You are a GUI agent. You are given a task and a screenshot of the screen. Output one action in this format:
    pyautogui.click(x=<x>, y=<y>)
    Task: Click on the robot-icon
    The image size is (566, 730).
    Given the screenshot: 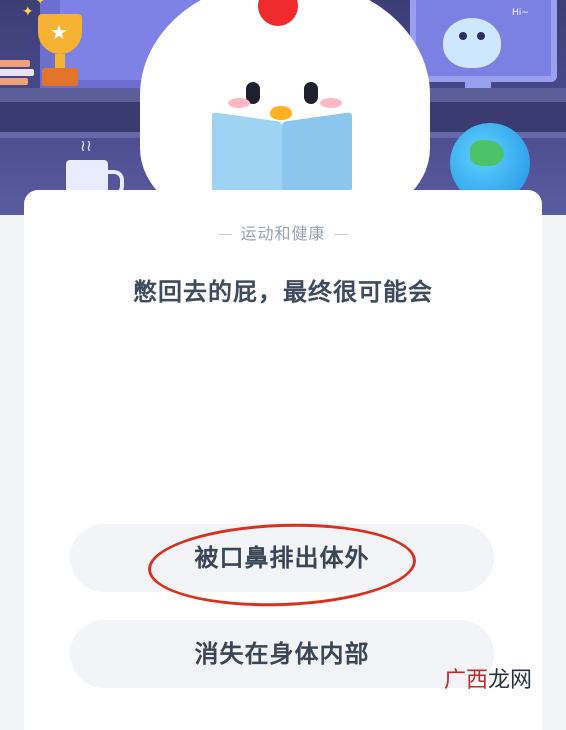 What is the action you would take?
    pyautogui.click(x=472, y=43)
    